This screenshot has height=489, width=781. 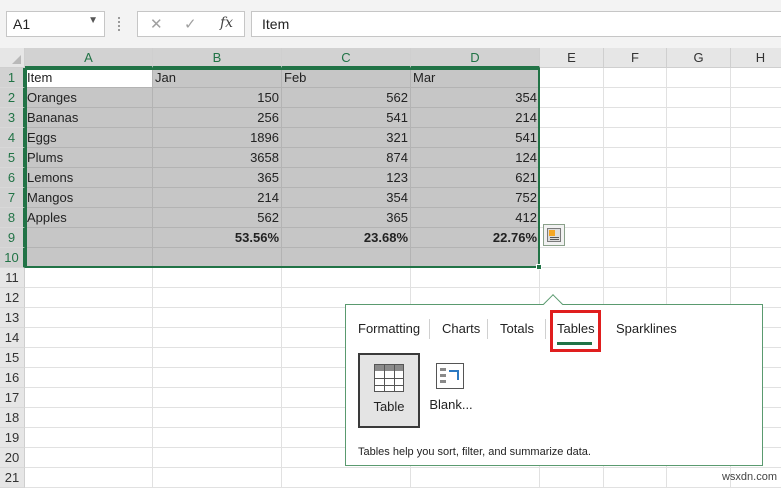 What do you see at coordinates (635, 158) in the screenshot?
I see `cell-f5` at bounding box center [635, 158].